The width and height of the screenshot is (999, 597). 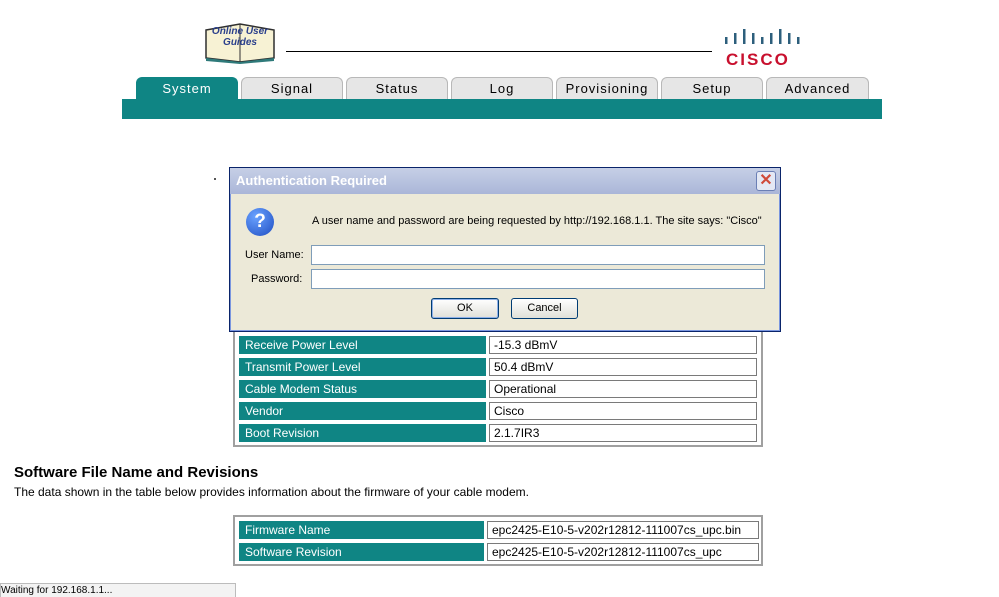 I want to click on row-label: Boot Revision, so click(x=362, y=433).